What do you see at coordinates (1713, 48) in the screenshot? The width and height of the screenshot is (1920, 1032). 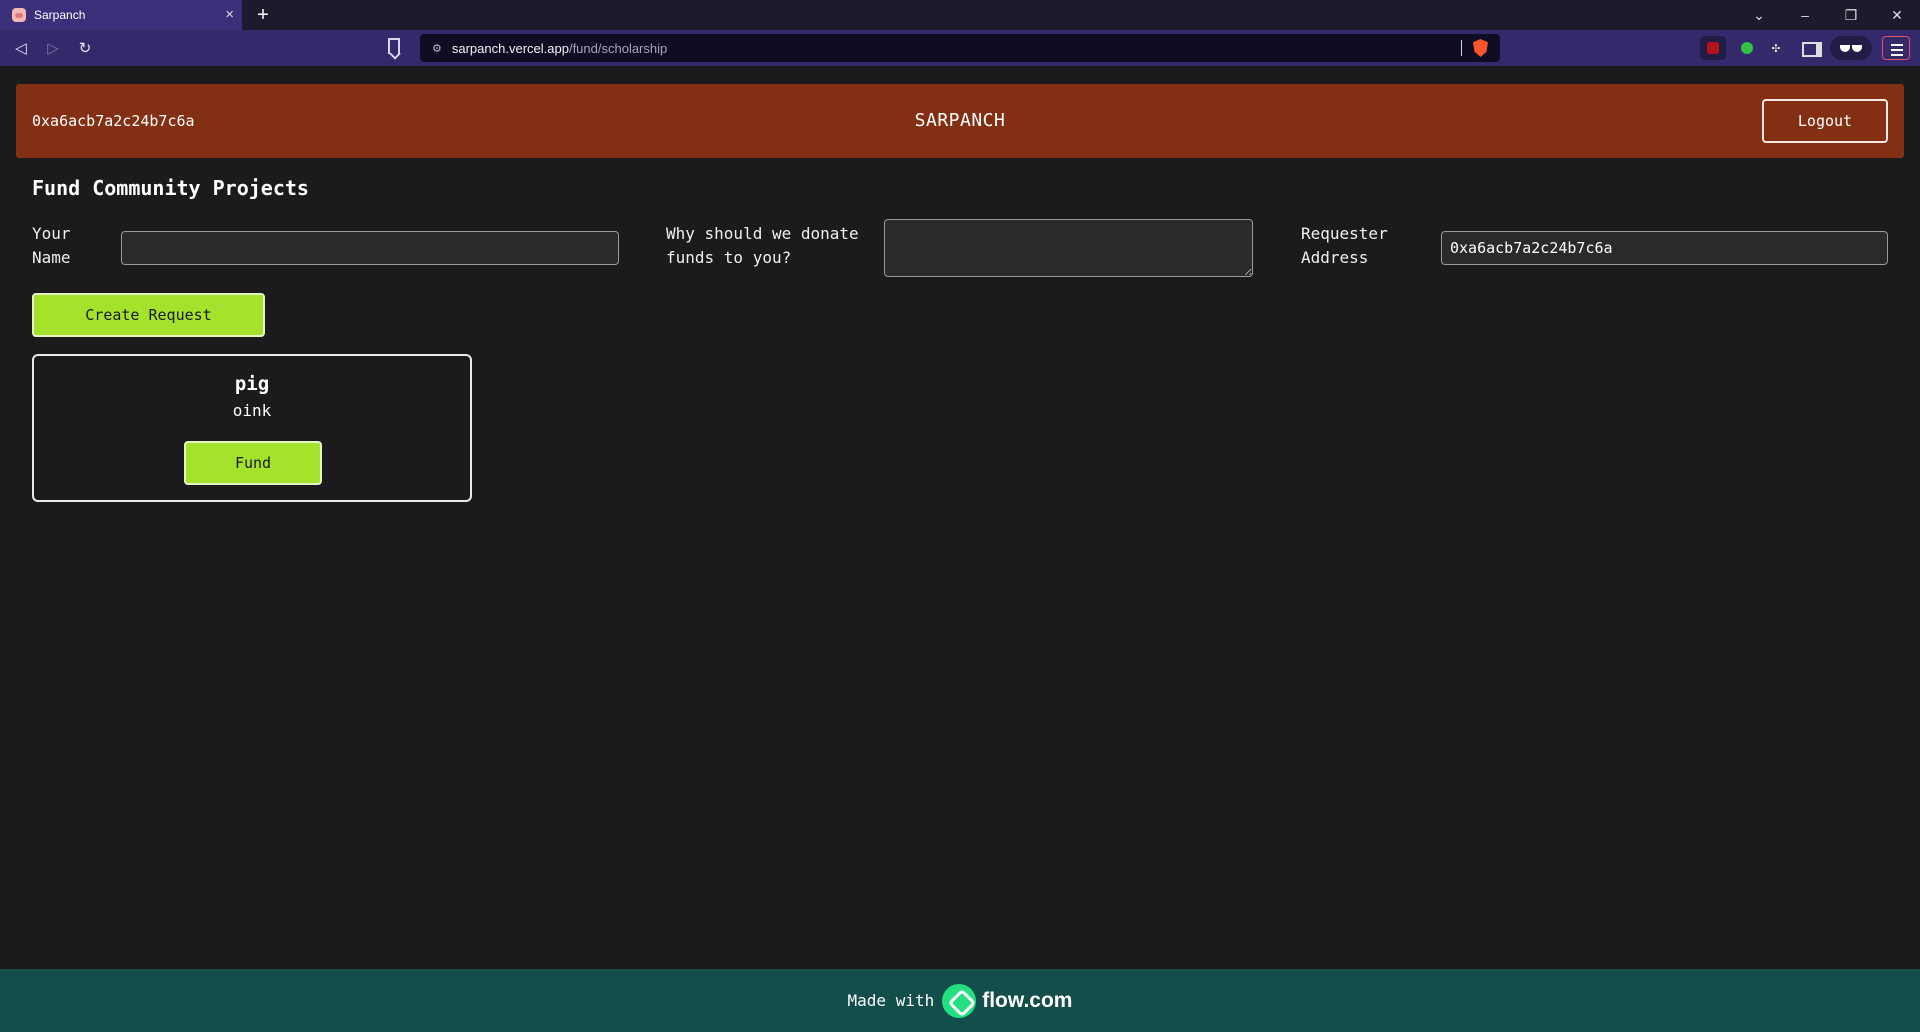 I see `ublock-extension-icon` at bounding box center [1713, 48].